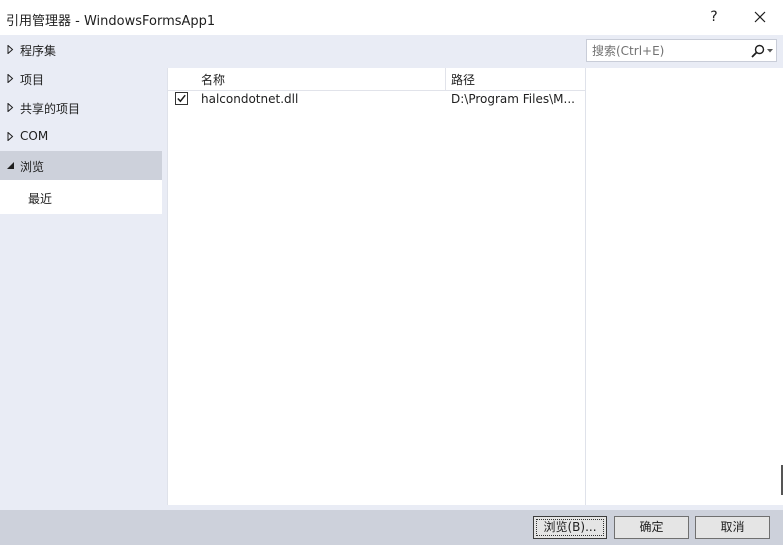 The image size is (783, 556). I want to click on nav-item-shared-projects: 共享的项目, so click(81, 107).